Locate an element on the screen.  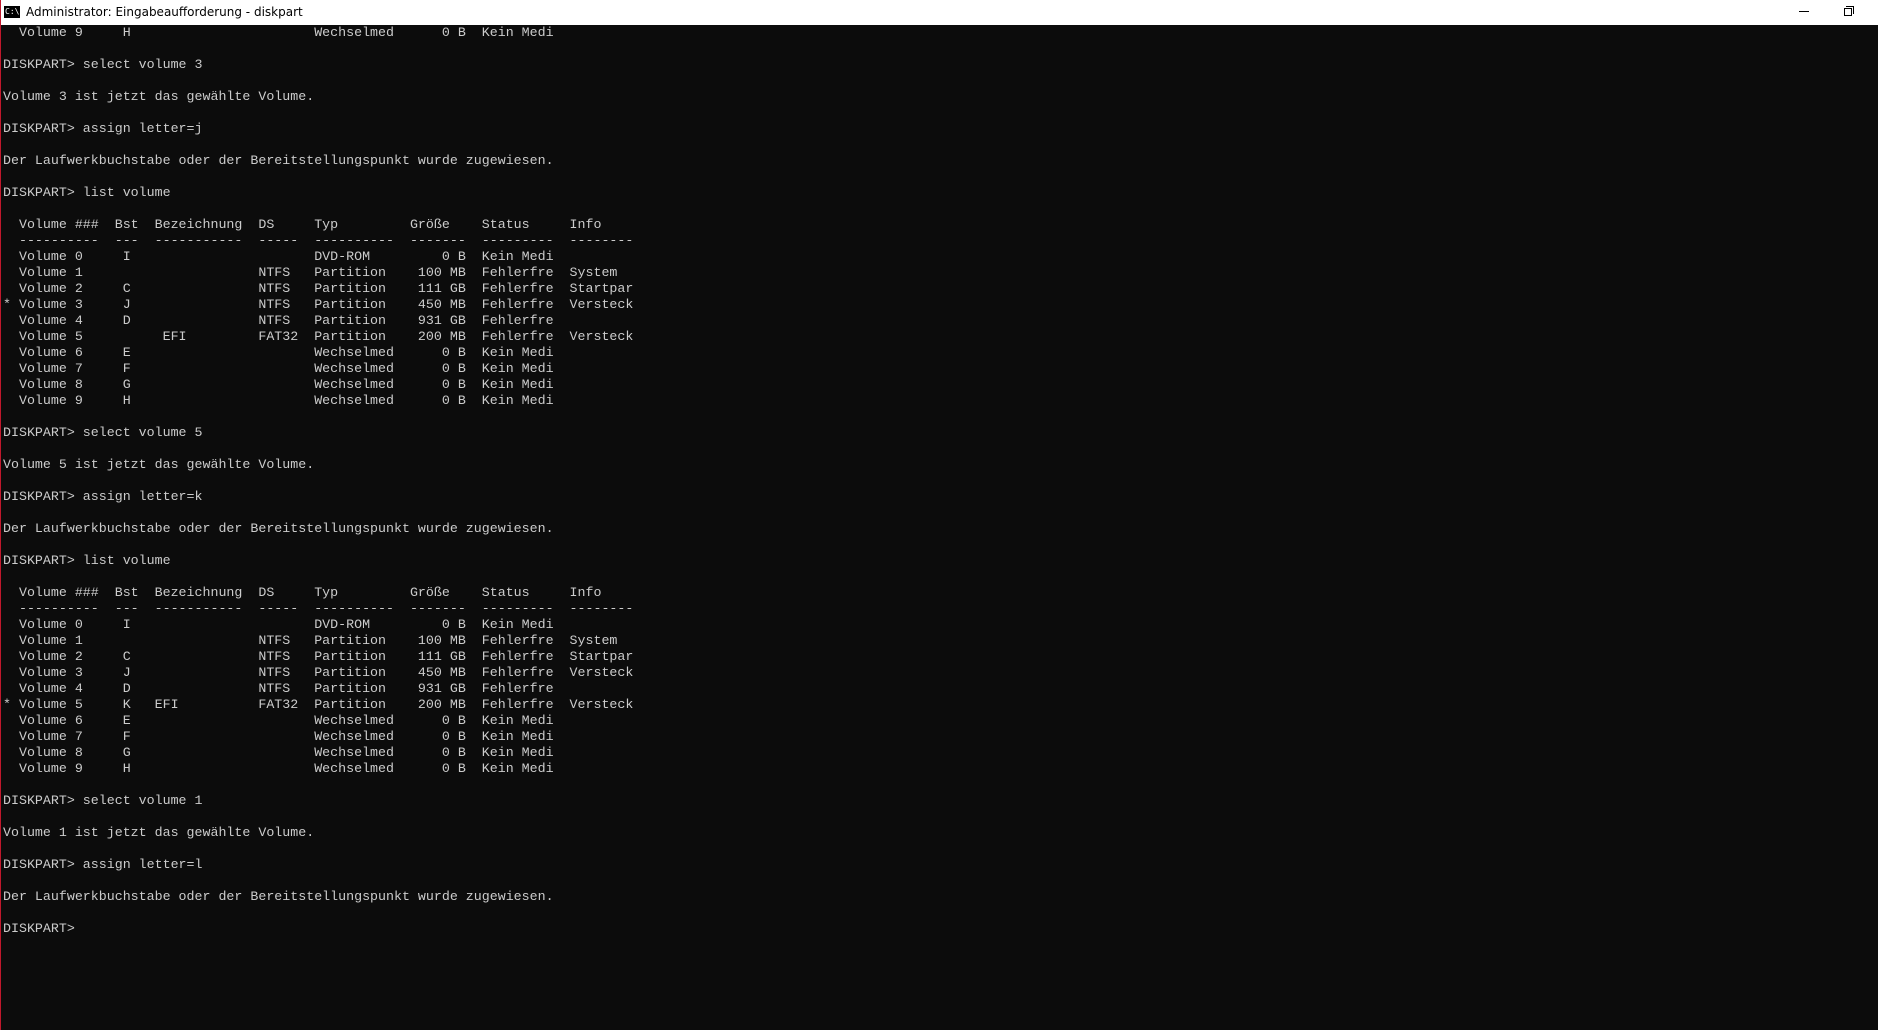
restore-icon is located at coordinates (1848, 12).